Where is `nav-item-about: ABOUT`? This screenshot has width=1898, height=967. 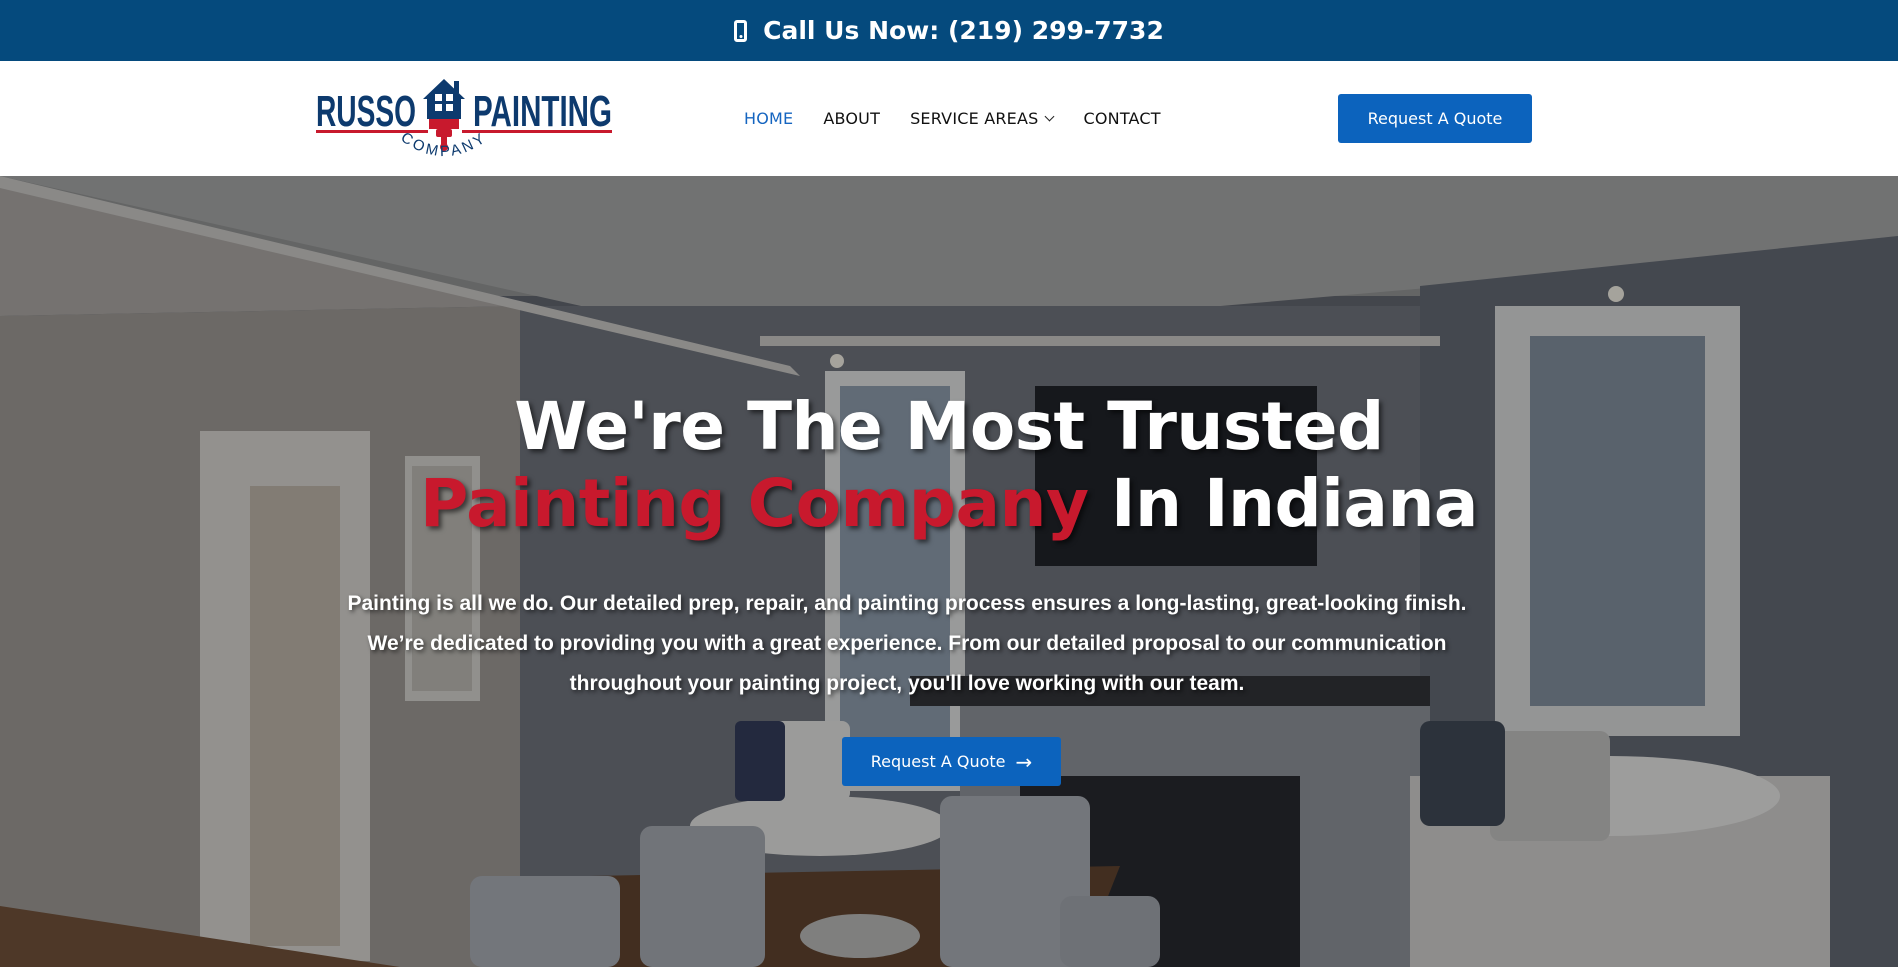 nav-item-about: ABOUT is located at coordinates (851, 118).